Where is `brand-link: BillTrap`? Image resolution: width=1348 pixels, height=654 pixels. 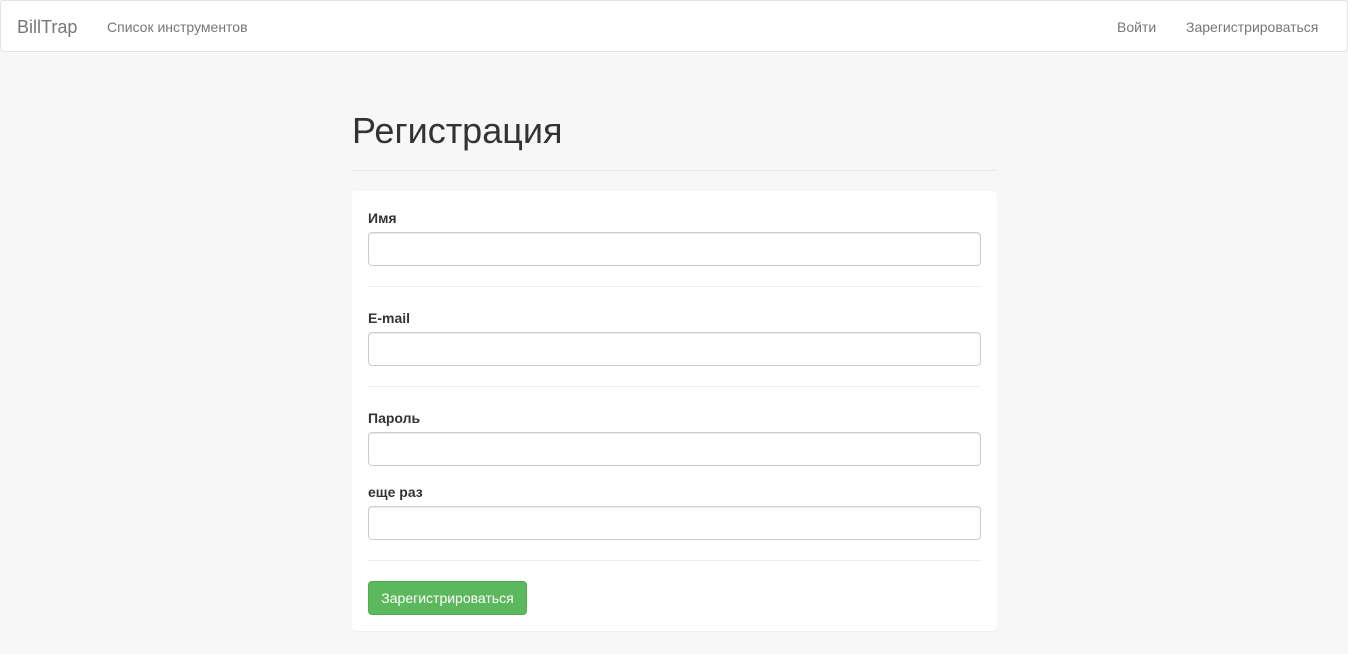
brand-link: BillTrap is located at coordinates (47, 27).